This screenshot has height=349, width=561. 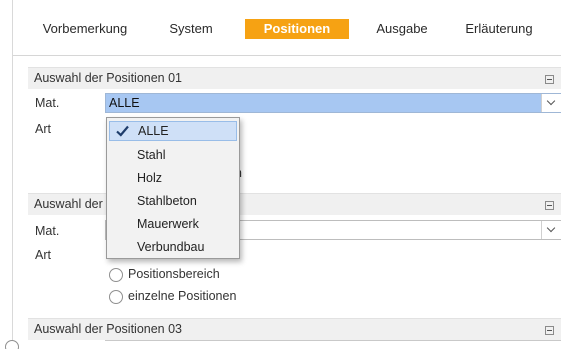 What do you see at coordinates (333, 103) in the screenshot?
I see `mat-combobox: ALLE` at bounding box center [333, 103].